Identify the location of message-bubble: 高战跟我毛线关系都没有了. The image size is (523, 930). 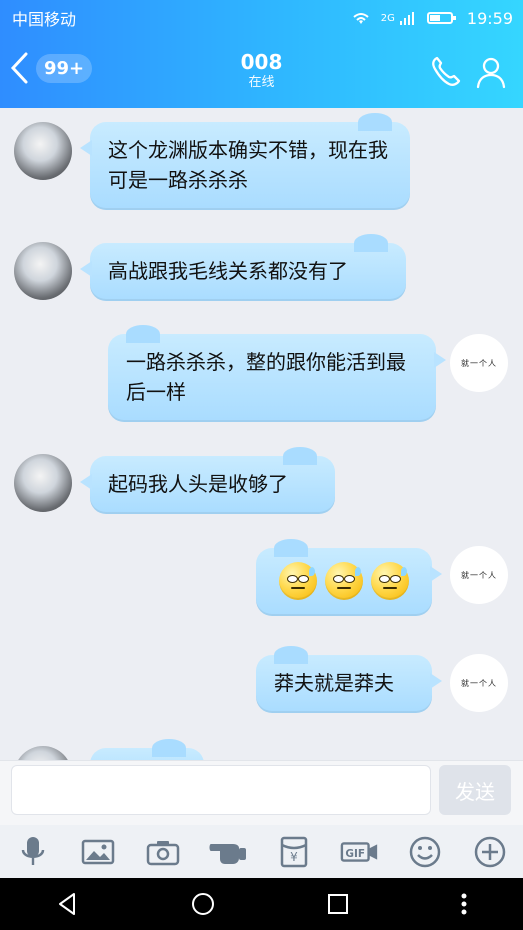
(243, 267).